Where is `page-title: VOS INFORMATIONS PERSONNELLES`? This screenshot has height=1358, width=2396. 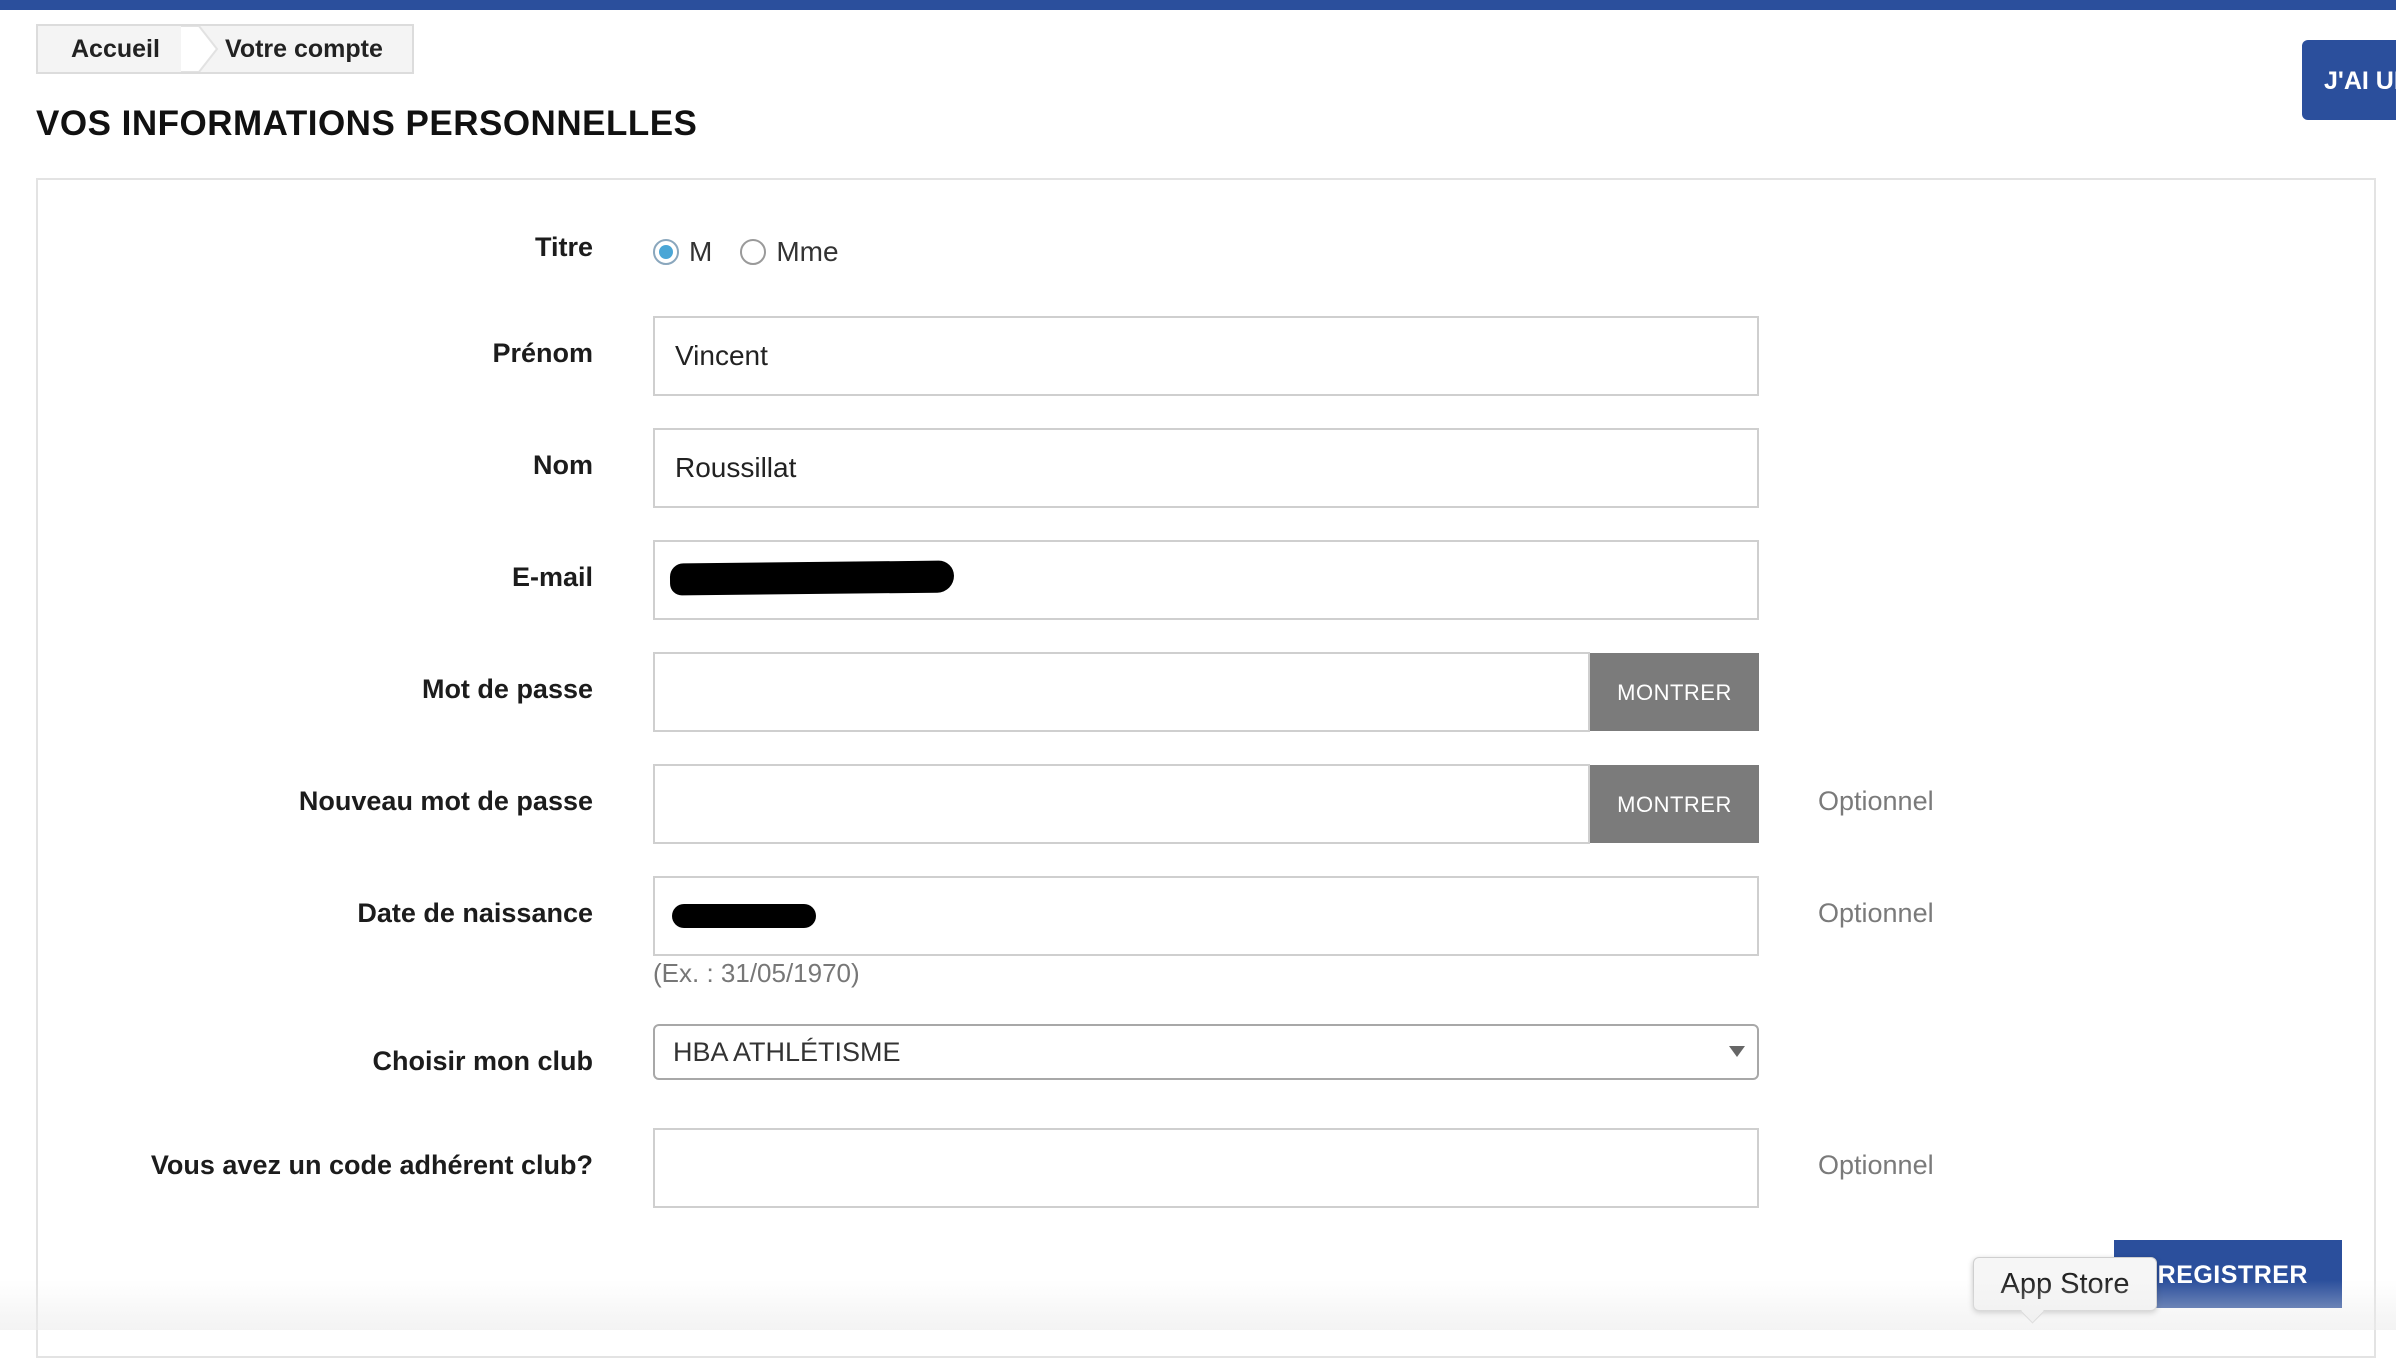
page-title: VOS INFORMATIONS PERSONNELLES is located at coordinates (367, 123).